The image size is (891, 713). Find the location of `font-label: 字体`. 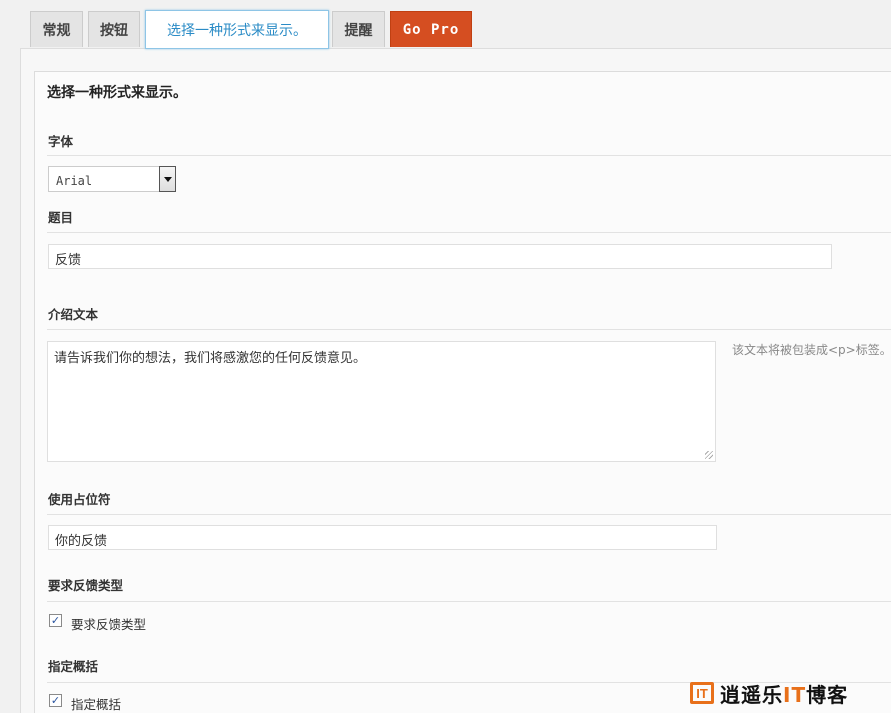

font-label: 字体 is located at coordinates (61, 141).